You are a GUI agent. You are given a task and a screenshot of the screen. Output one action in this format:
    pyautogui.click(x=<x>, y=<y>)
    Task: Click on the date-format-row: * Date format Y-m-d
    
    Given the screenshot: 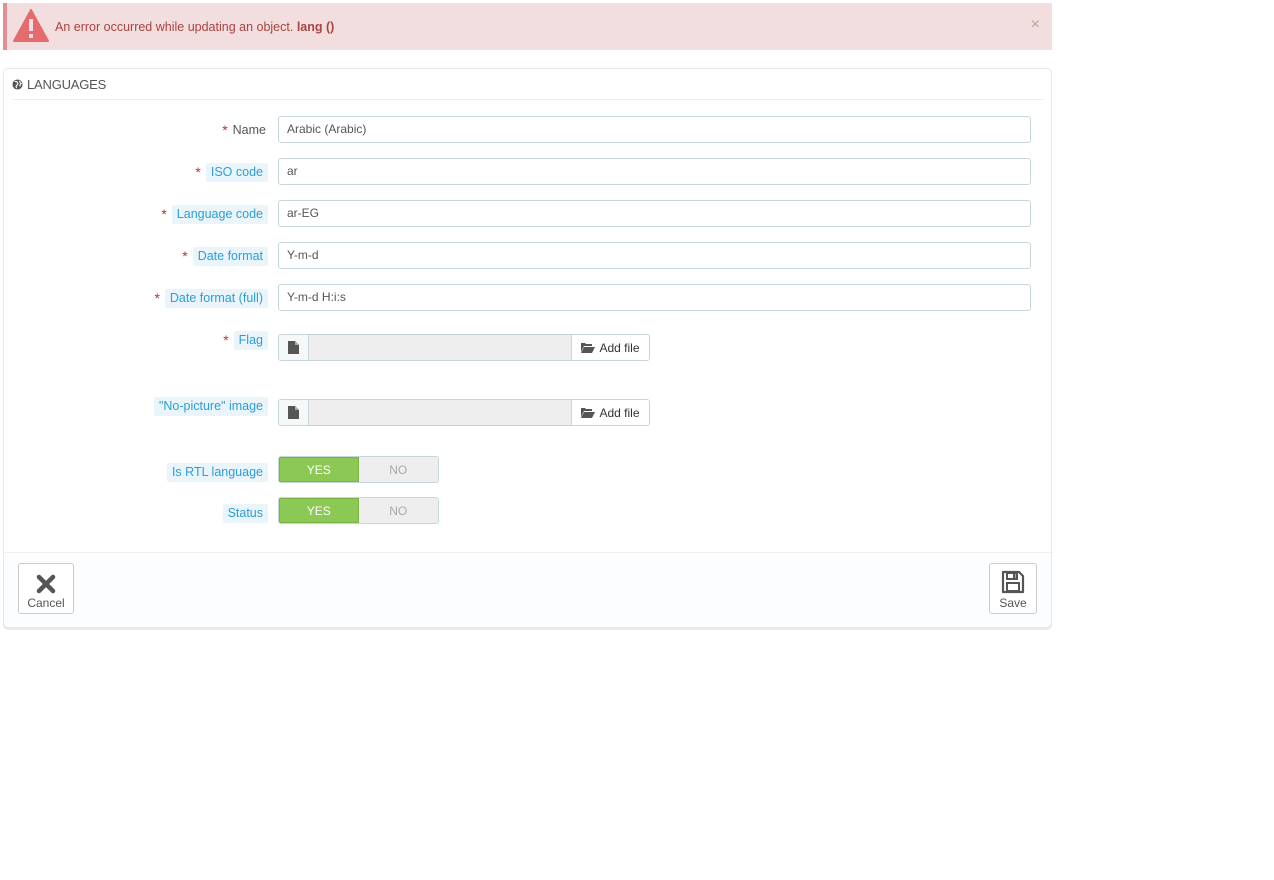 What is the action you would take?
    pyautogui.click(x=528, y=256)
    